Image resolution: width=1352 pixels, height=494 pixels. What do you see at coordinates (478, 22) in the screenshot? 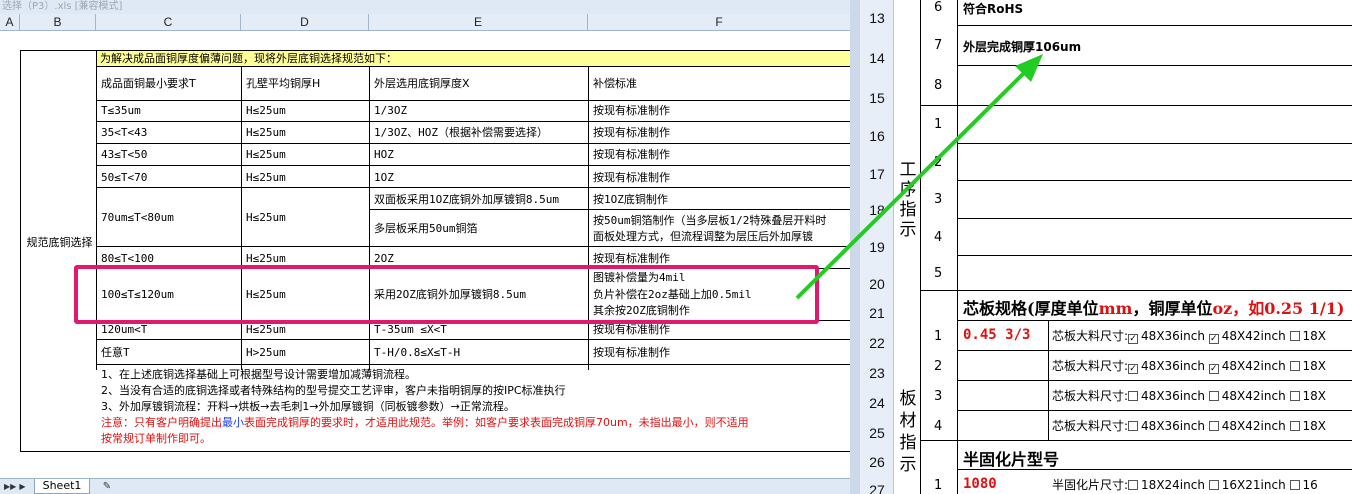
I see `column-header-e: E` at bounding box center [478, 22].